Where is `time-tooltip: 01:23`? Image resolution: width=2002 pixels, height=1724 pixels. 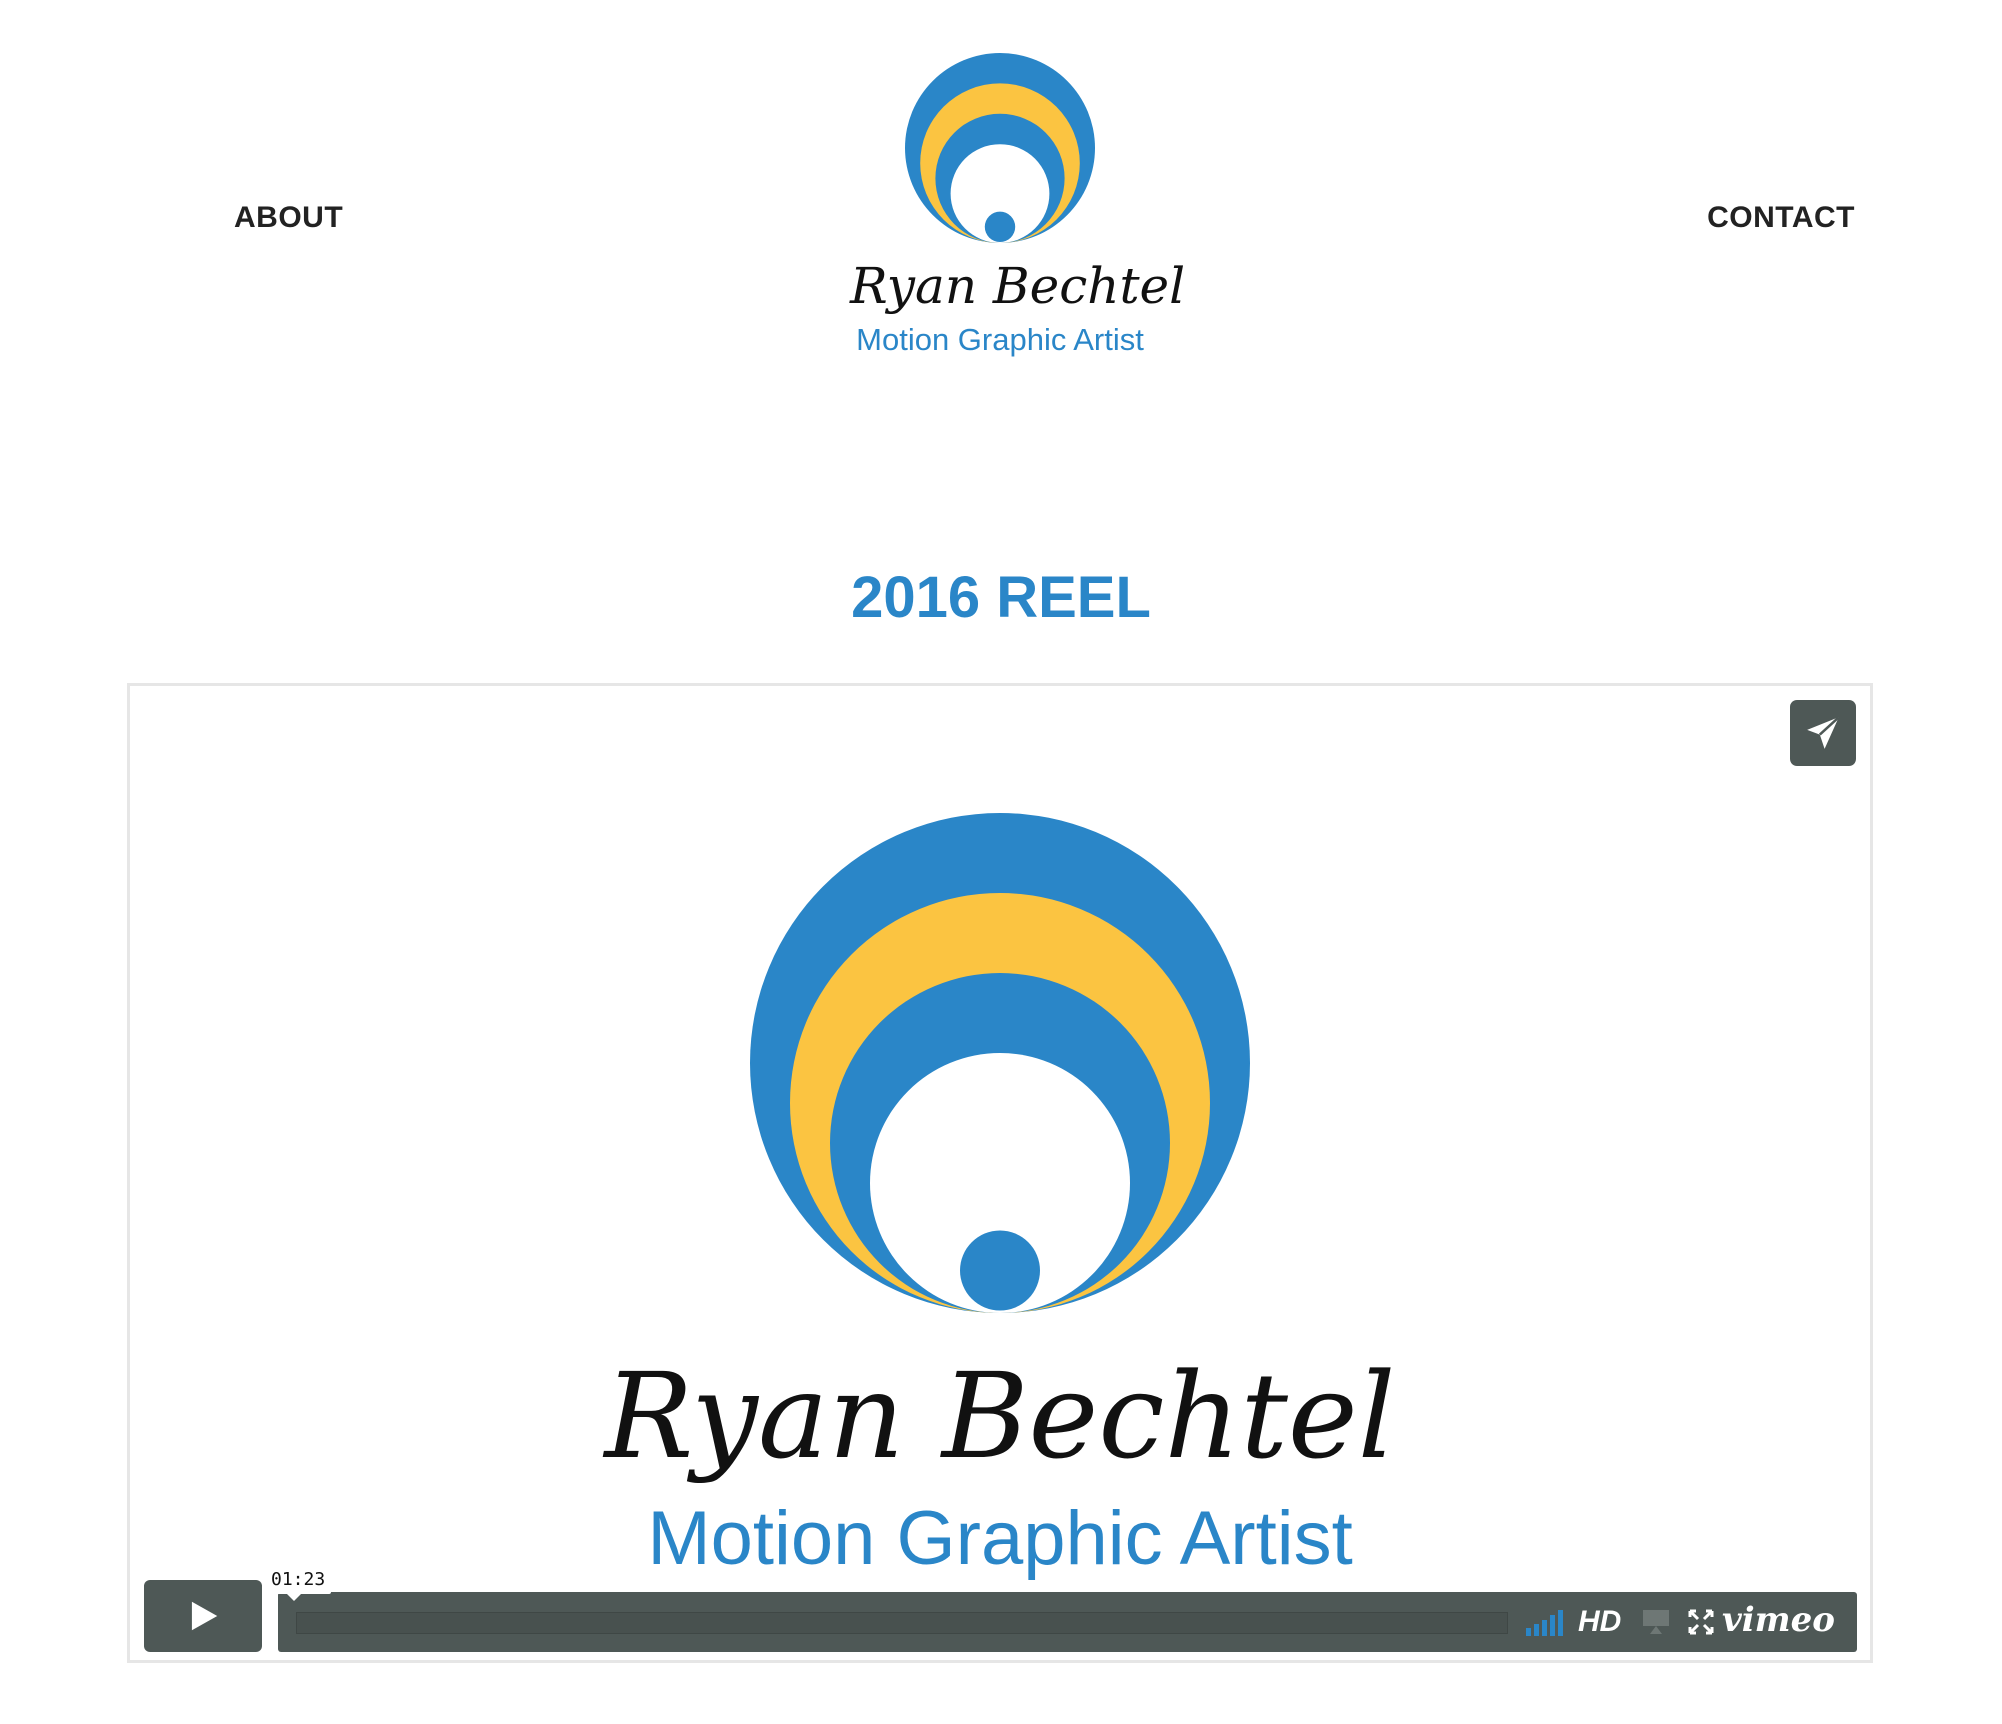 time-tooltip: 01:23 is located at coordinates (298, 1583).